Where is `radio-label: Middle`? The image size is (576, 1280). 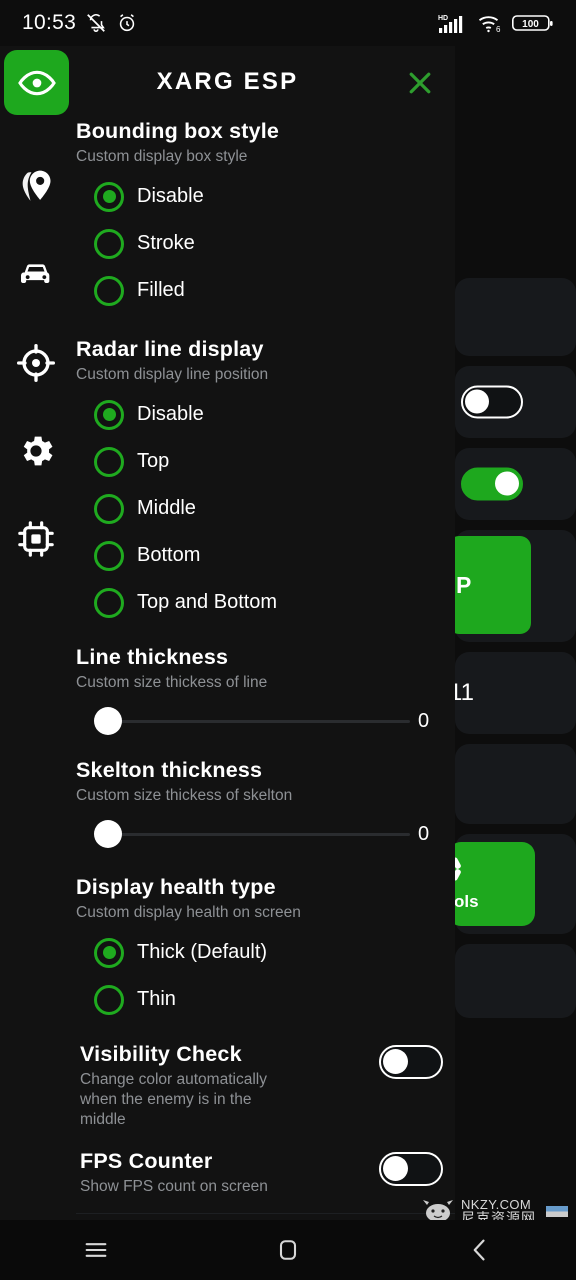 radio-label: Middle is located at coordinates (166, 508).